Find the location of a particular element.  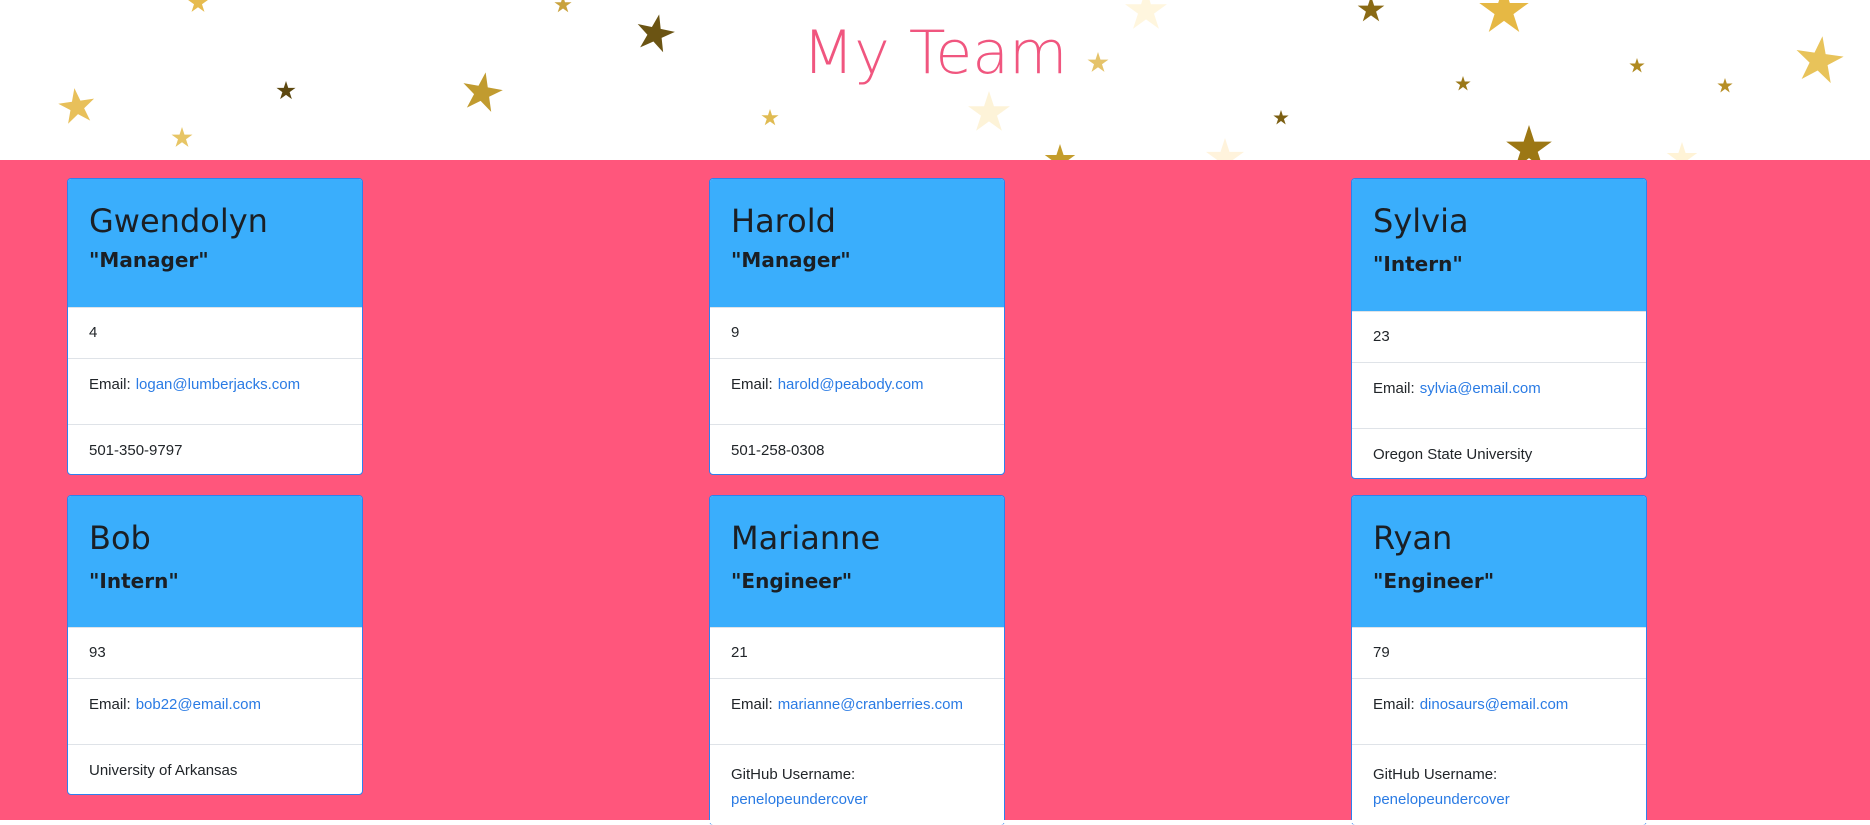

card-header: Ryan "Engineer" is located at coordinates (1499, 561).